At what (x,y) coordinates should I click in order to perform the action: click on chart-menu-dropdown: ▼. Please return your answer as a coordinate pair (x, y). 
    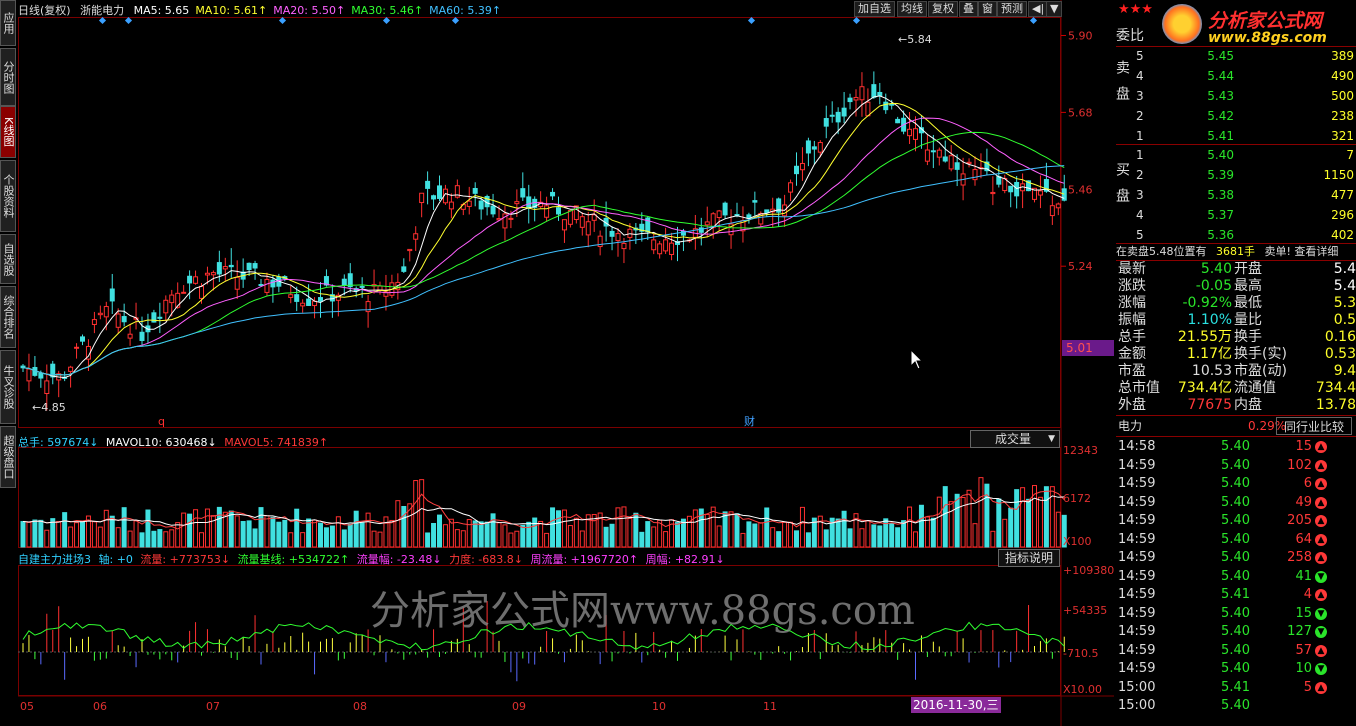
    Looking at the image, I should click on (1054, 9).